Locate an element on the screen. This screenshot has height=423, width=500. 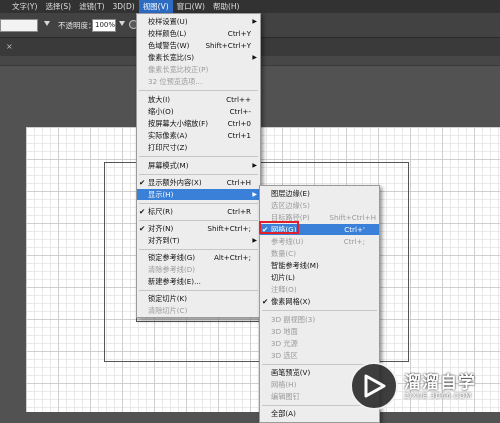
menu-item-screen-mode: 屏幕模式(M) ▶ is located at coordinates (198, 165).